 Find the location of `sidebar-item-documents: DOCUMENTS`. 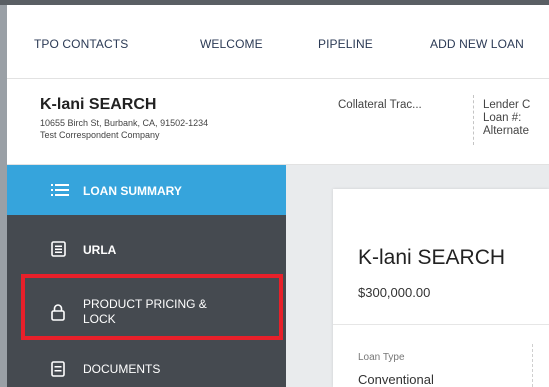

sidebar-item-documents: DOCUMENTS is located at coordinates (146, 368).